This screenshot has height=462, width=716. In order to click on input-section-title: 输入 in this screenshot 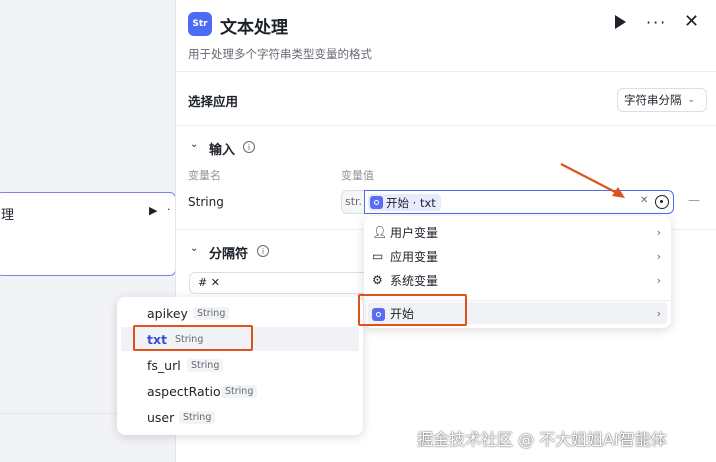, I will do `click(222, 150)`.